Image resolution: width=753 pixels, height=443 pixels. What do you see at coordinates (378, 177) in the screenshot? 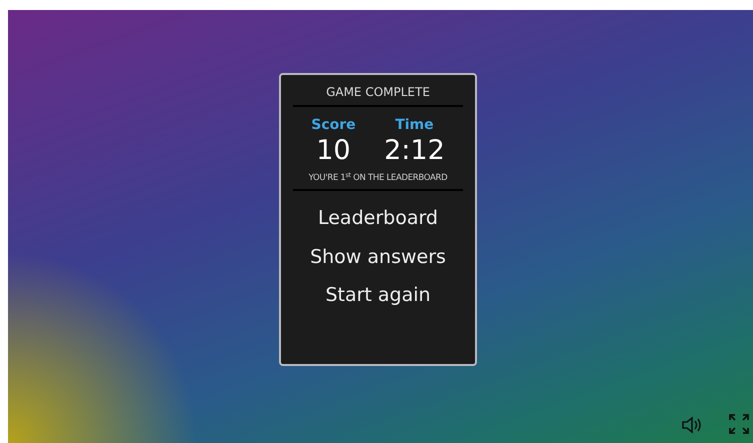
I see `leaderboard-message: YOU'RE 1$^{st}$ ON THE LEADERBOARD` at bounding box center [378, 177].